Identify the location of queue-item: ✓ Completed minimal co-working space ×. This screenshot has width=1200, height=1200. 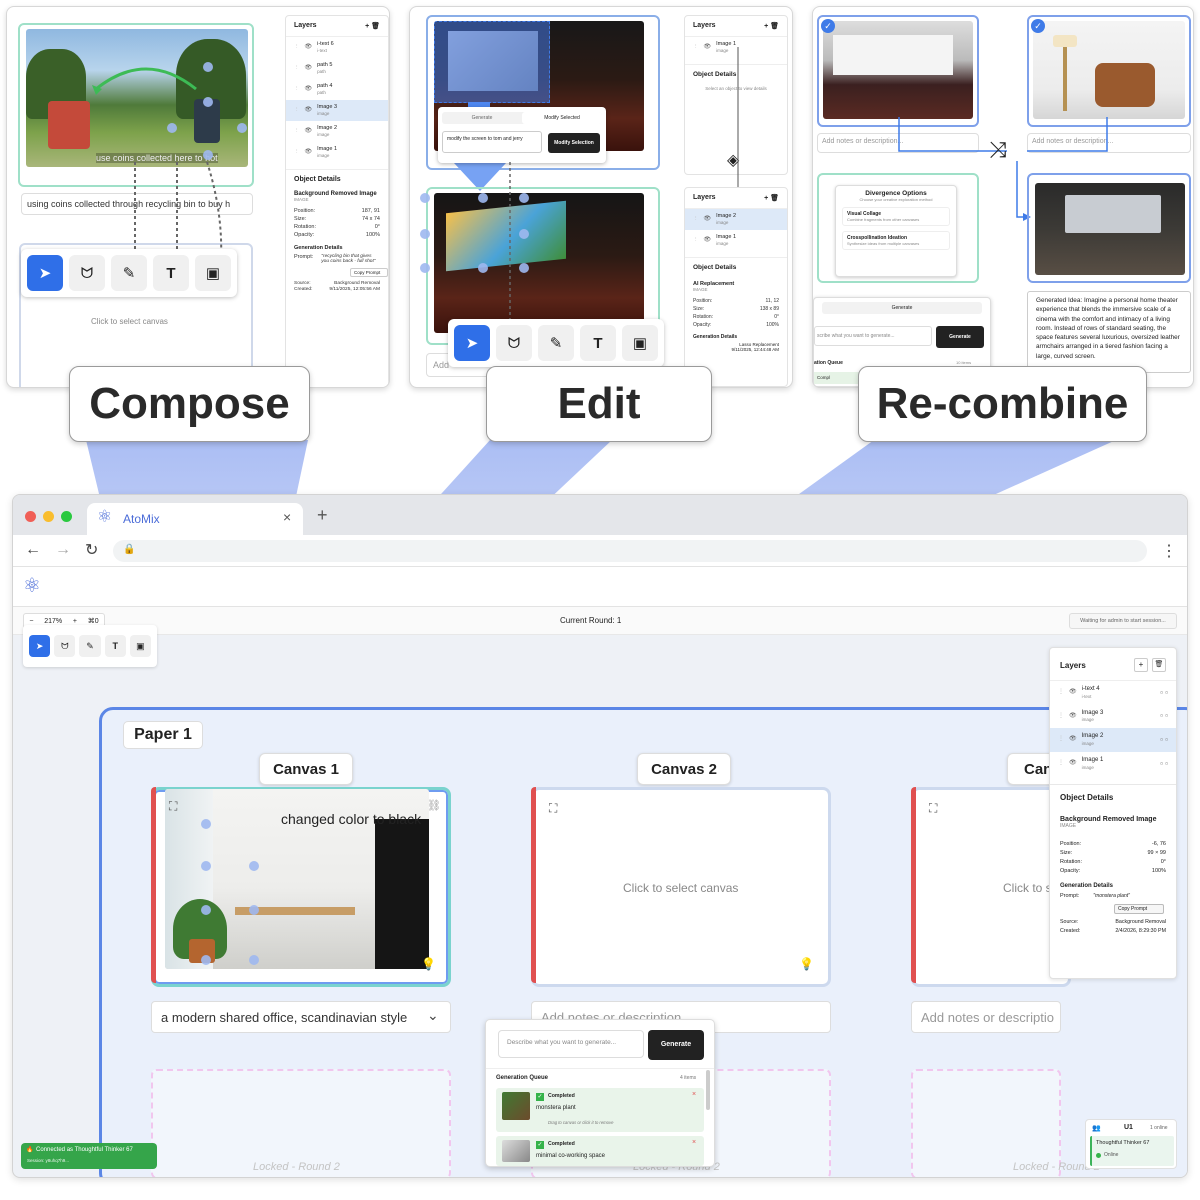
(600, 1151).